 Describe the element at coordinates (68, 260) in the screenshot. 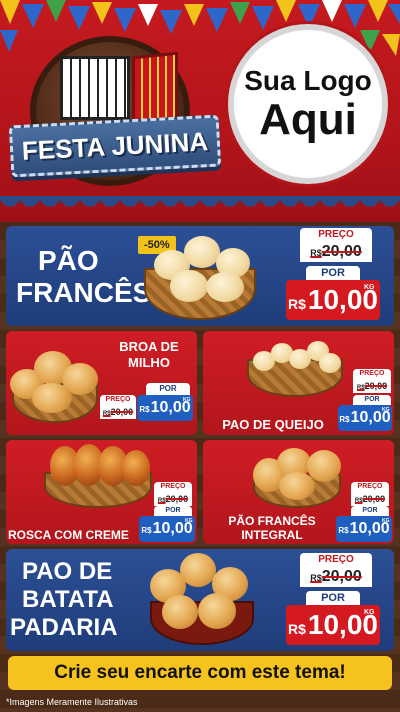

I see `product-name-line1: PÃO` at that location.